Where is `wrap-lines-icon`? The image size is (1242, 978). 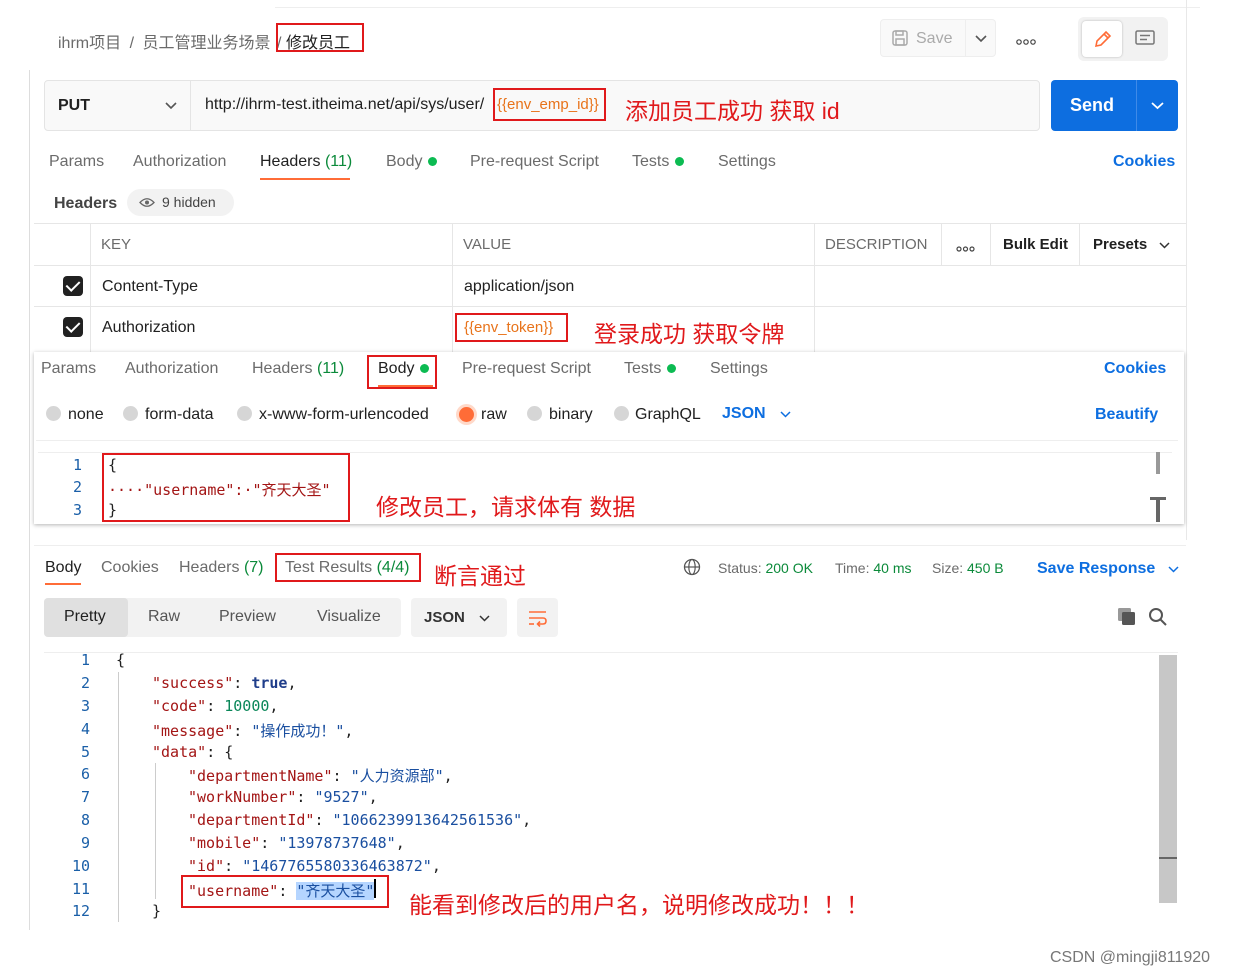 wrap-lines-icon is located at coordinates (538, 619).